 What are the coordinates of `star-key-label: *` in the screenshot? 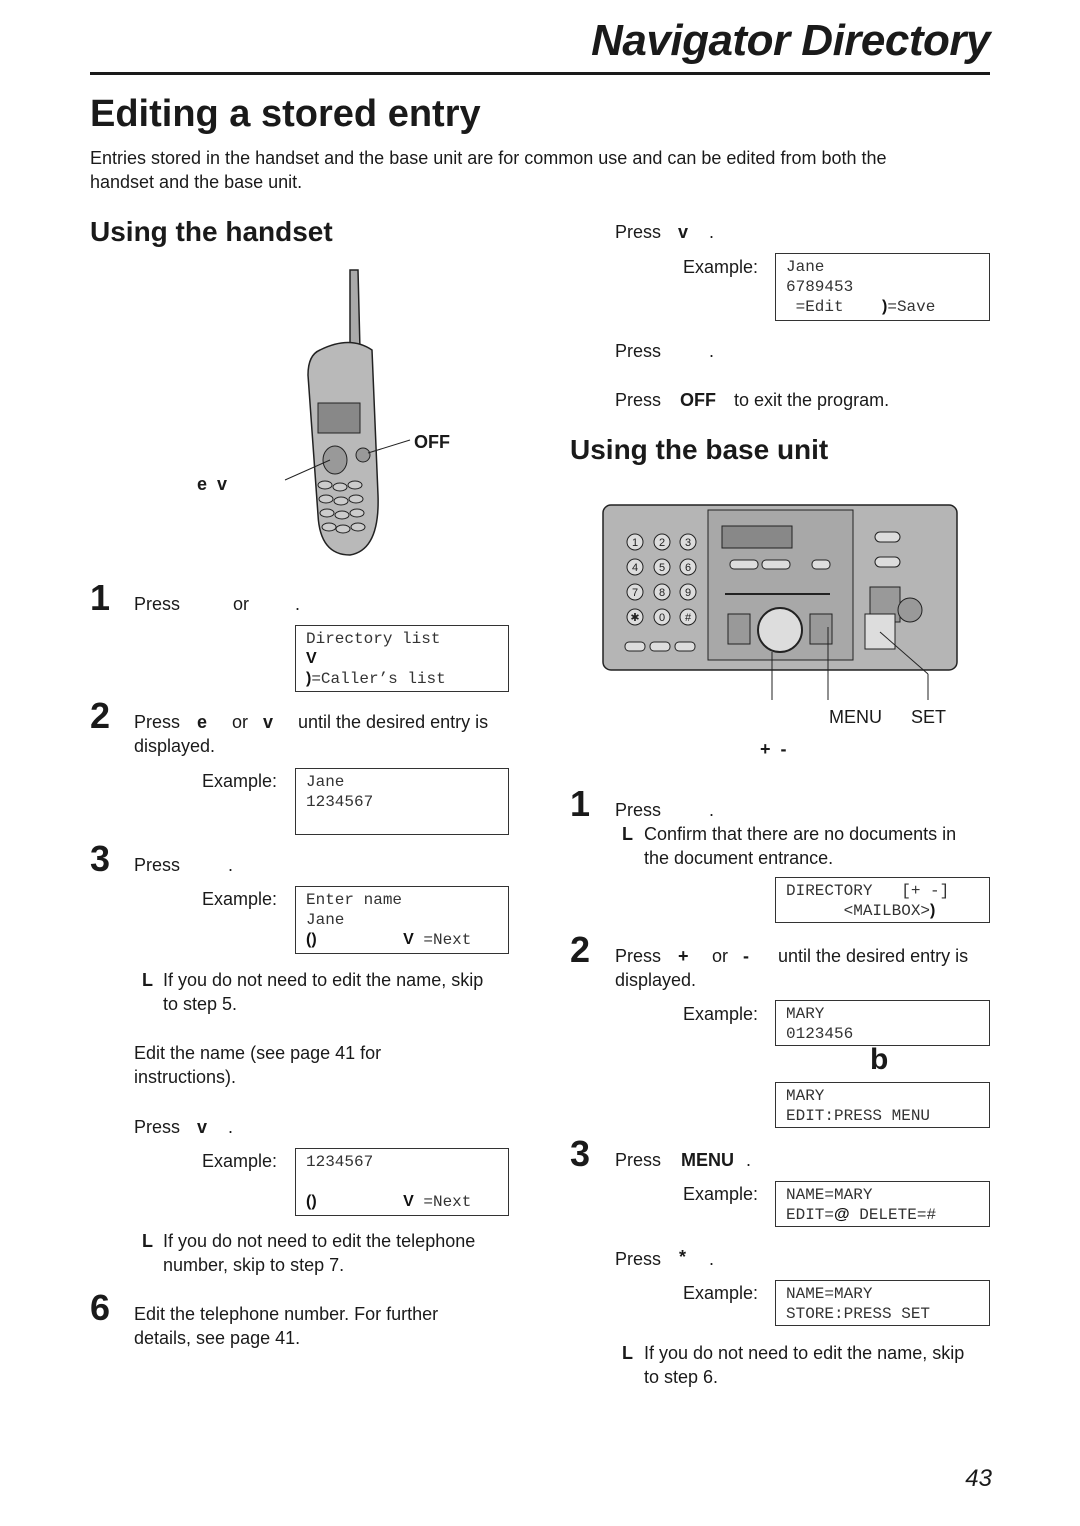 It's located at (683, 1257).